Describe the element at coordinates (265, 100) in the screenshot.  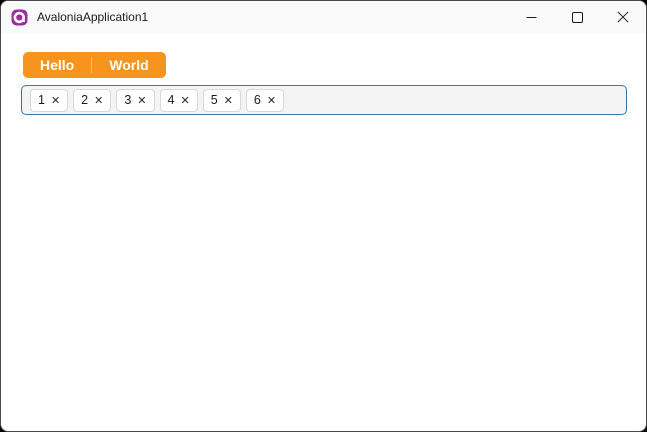
I see `chip-6: 6 ✕` at that location.